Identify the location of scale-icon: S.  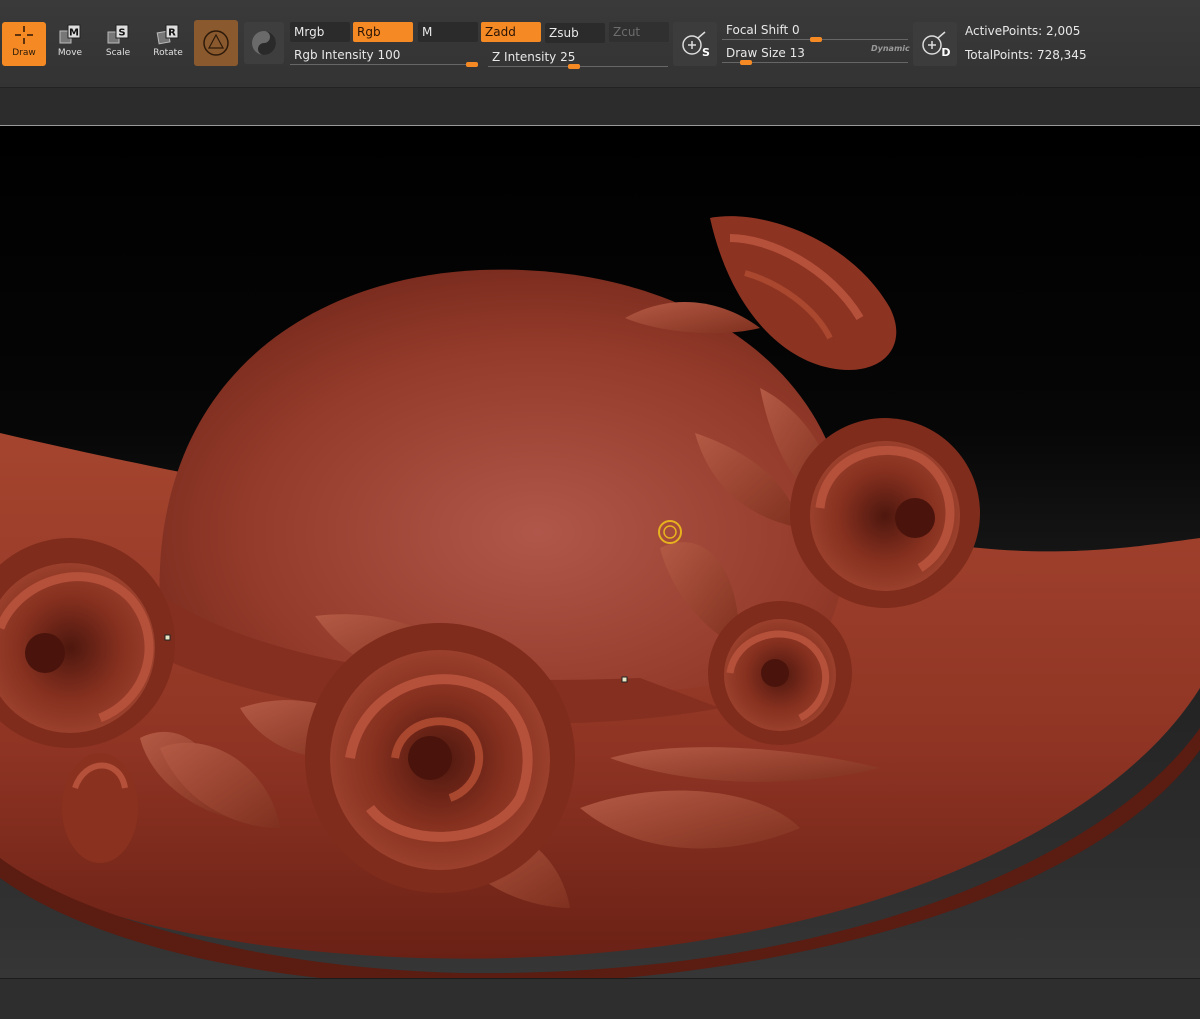
(118, 35).